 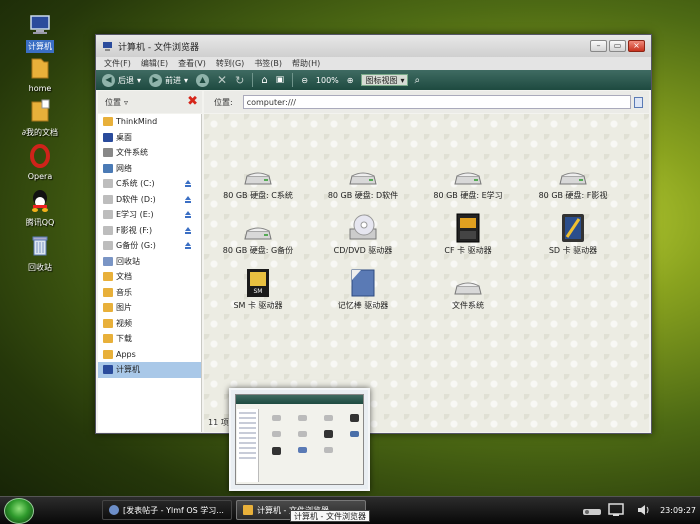 What do you see at coordinates (149, 153) in the screenshot?
I see `sidebar-item: 文件系统` at bounding box center [149, 153].